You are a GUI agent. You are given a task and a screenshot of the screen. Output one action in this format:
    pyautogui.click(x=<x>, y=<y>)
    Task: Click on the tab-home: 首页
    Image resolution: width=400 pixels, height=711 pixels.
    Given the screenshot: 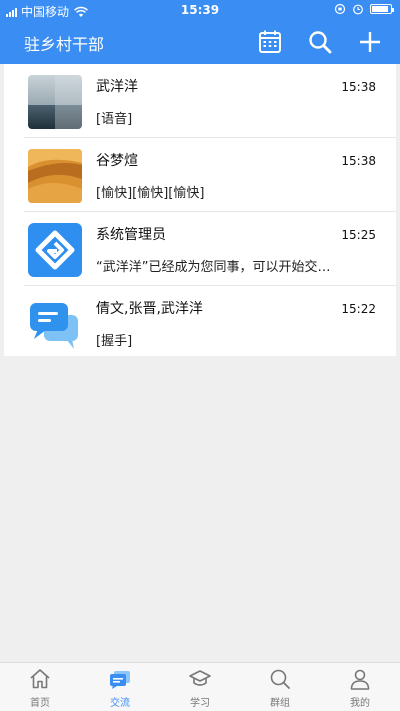 What is the action you would take?
    pyautogui.click(x=40, y=687)
    